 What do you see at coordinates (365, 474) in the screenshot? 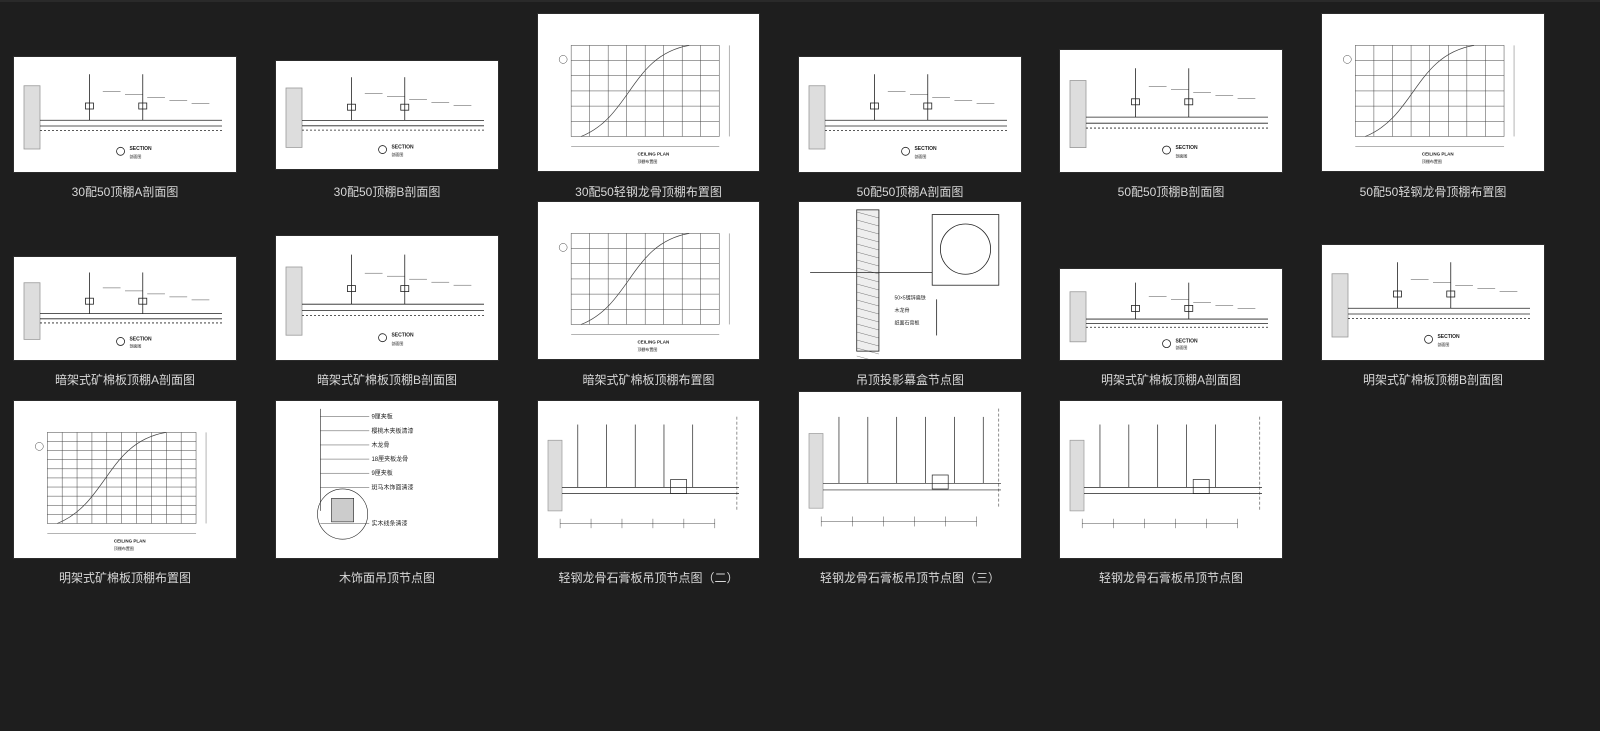
I see `cad-drawing: 9厘夹板樱桃木夹板清漆木龙骨18厘夹板龙骨9厘夹板斑马木饰面清漆实木线条清漆` at bounding box center [365, 474].